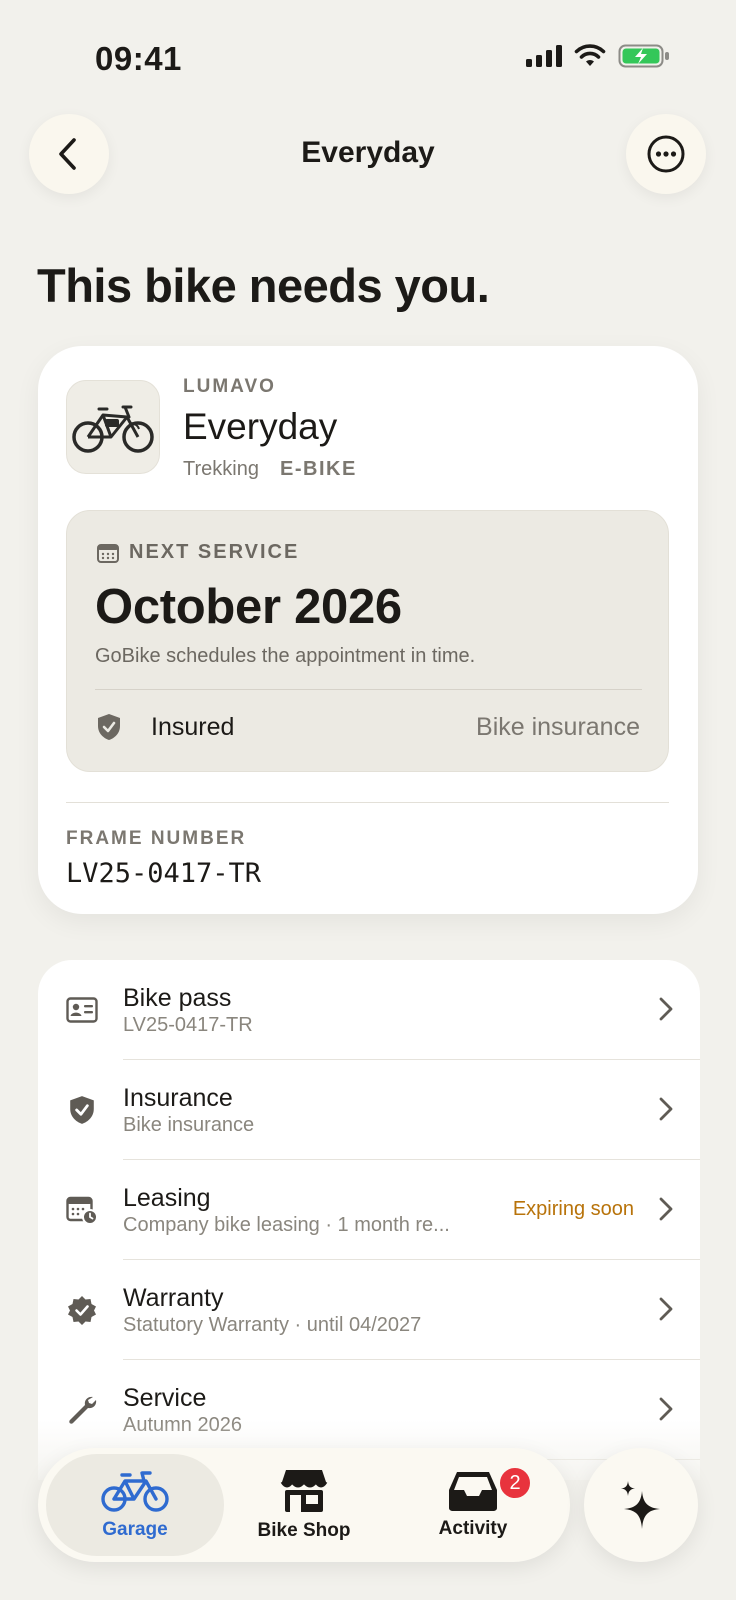 Image resolution: width=736 pixels, height=1600 pixels. I want to click on page-headline: This bike needs you., so click(263, 285).